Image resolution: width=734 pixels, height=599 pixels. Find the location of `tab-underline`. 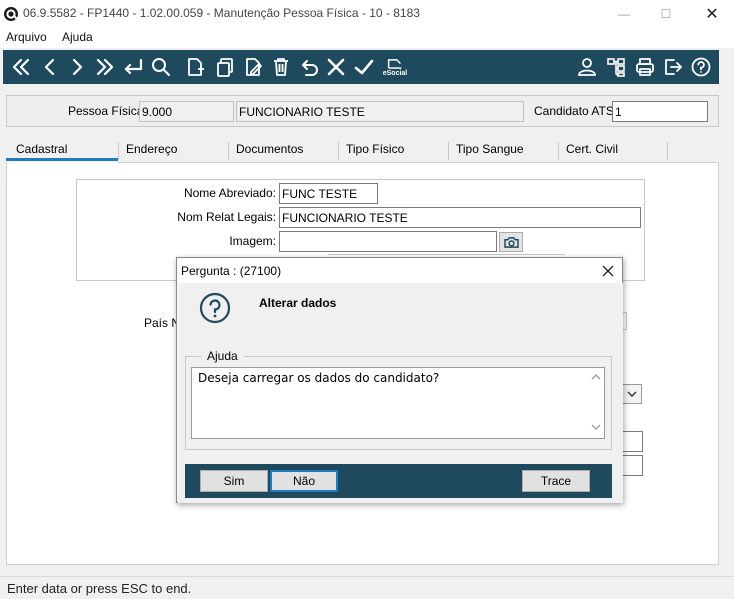

tab-underline is located at coordinates (418, 162).